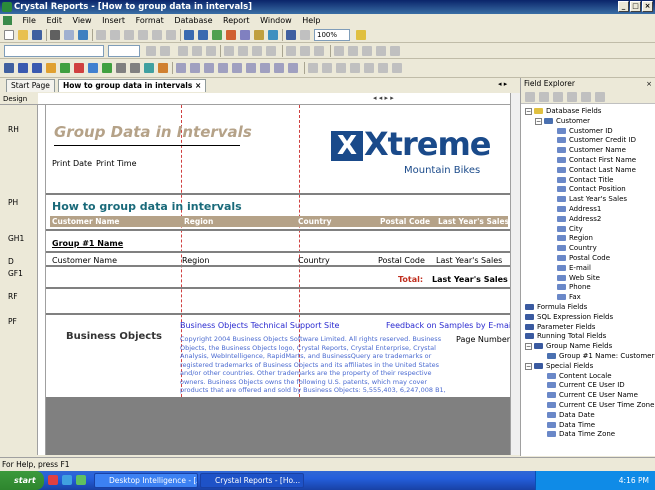 Image resolution: width=655 pixels, height=490 pixels. Describe the element at coordinates (635, 6) in the screenshot. I see `maximize-button: □` at that location.